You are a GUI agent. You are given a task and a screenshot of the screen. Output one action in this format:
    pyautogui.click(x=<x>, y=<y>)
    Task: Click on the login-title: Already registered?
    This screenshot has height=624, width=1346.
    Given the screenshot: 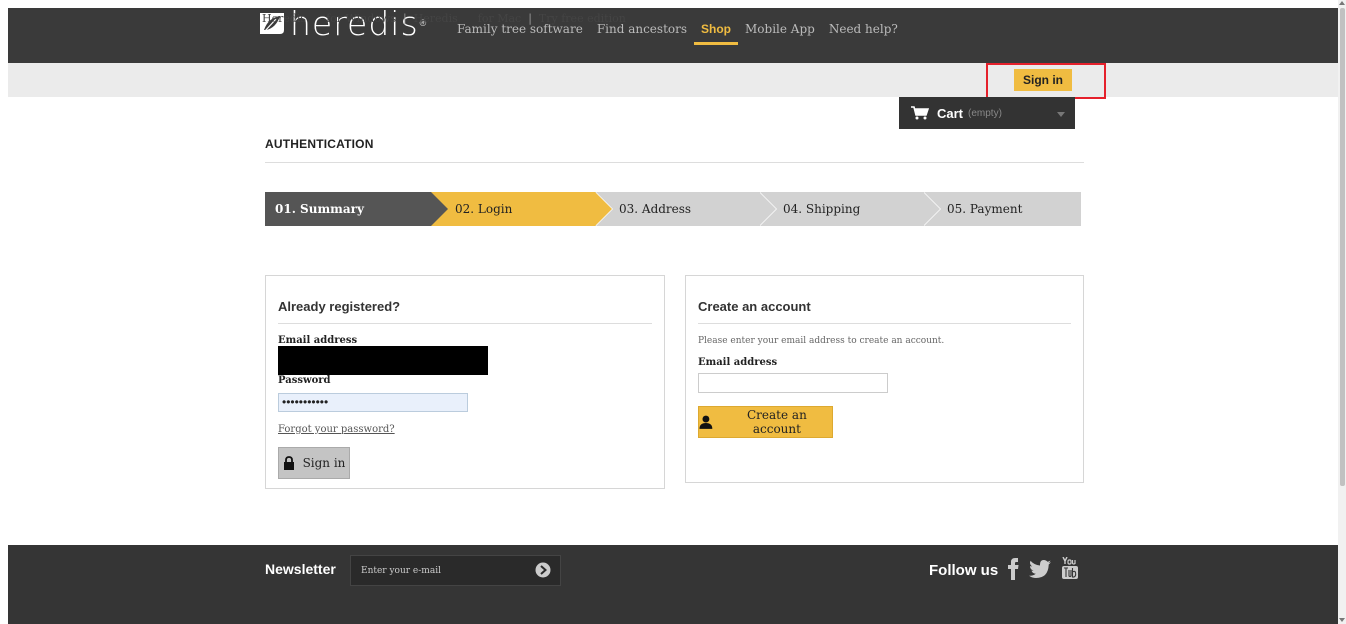 What is the action you would take?
    pyautogui.click(x=339, y=306)
    